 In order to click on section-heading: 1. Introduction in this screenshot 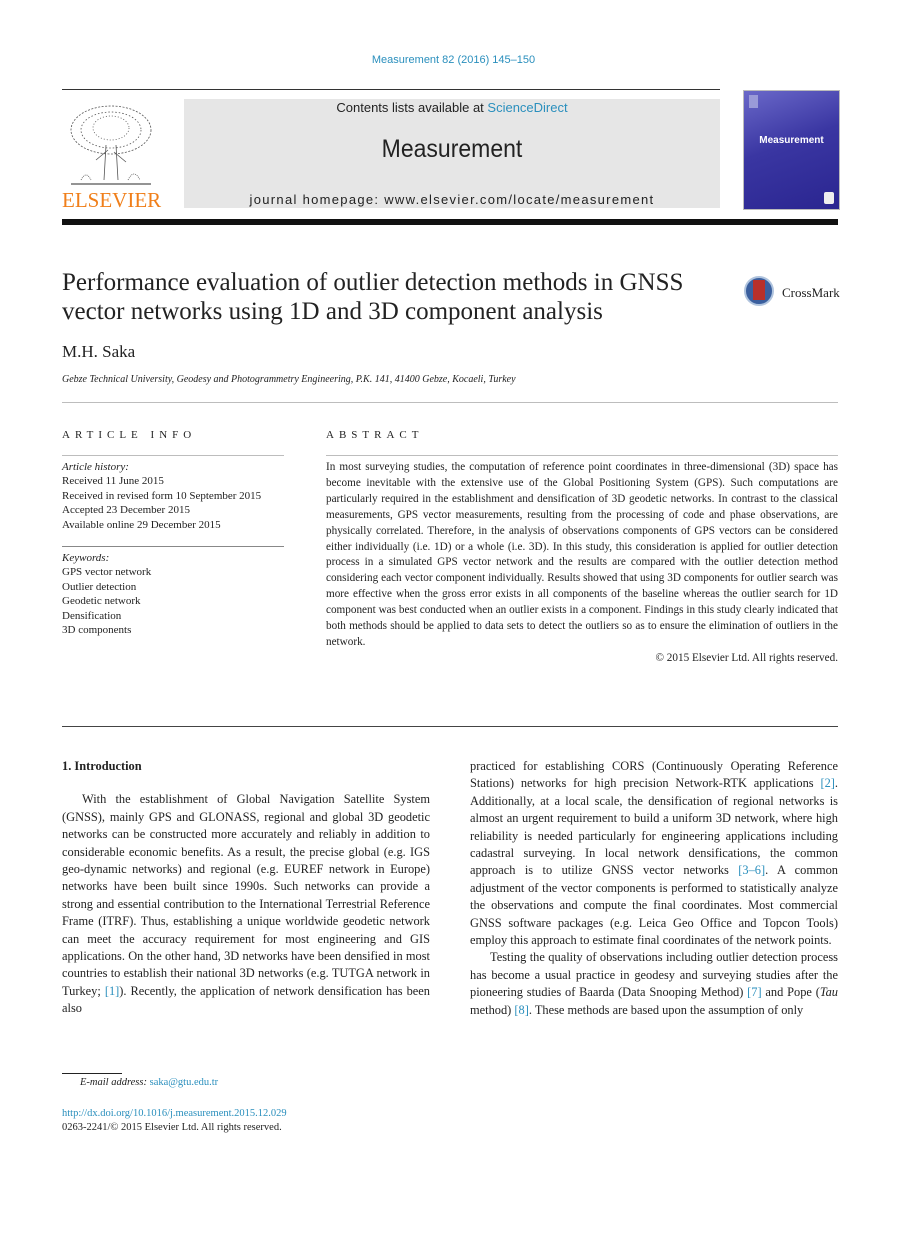, I will do `click(102, 766)`.